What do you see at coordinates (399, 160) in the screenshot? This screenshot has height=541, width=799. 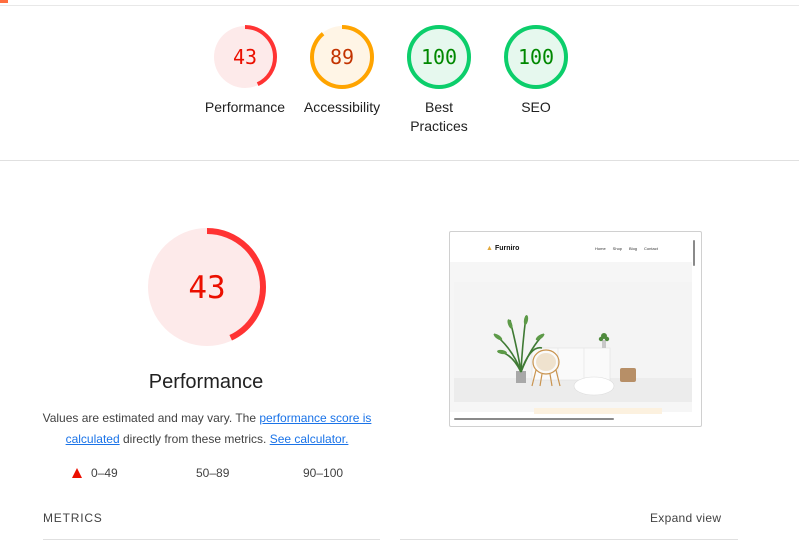 I see `section-divider` at bounding box center [399, 160].